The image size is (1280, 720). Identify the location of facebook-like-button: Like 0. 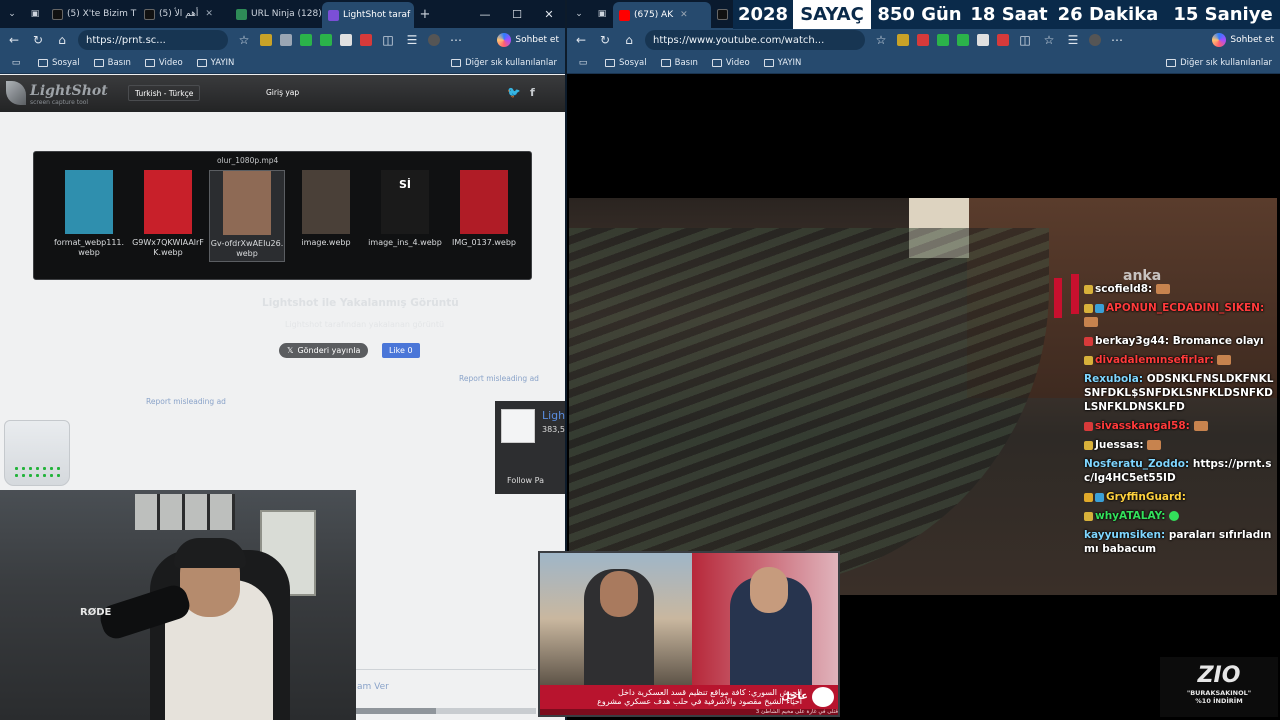
(401, 350).